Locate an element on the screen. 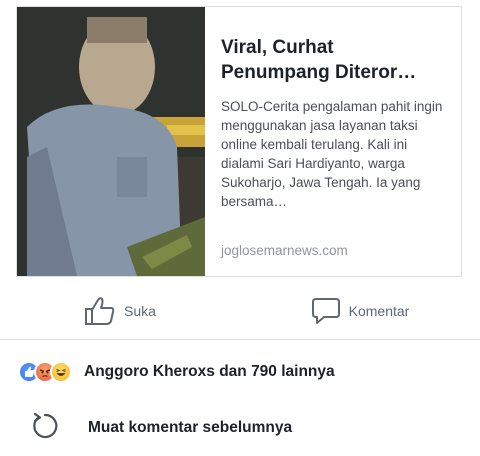 The image size is (480, 456). comment-label: Komentar is located at coordinates (379, 310).